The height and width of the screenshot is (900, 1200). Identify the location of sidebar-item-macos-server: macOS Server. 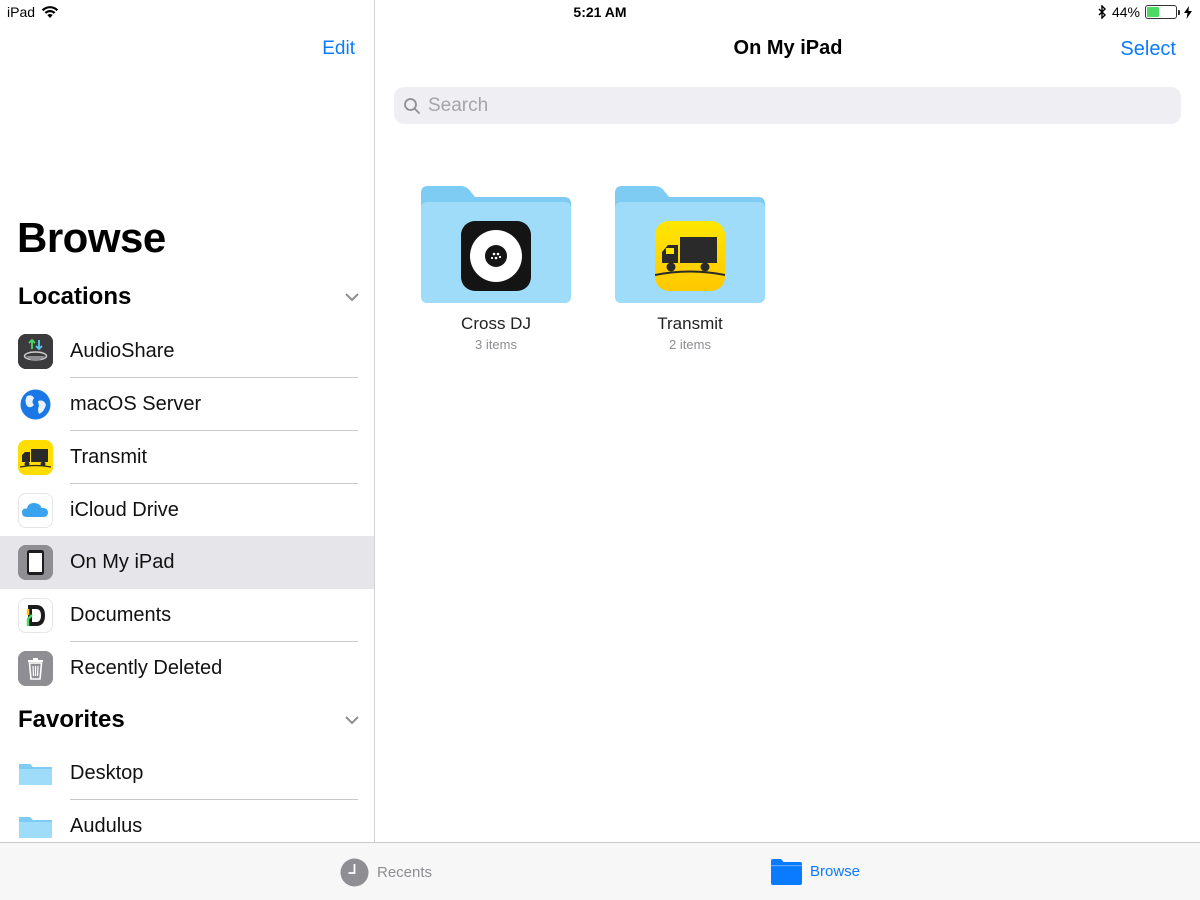
(187, 404).